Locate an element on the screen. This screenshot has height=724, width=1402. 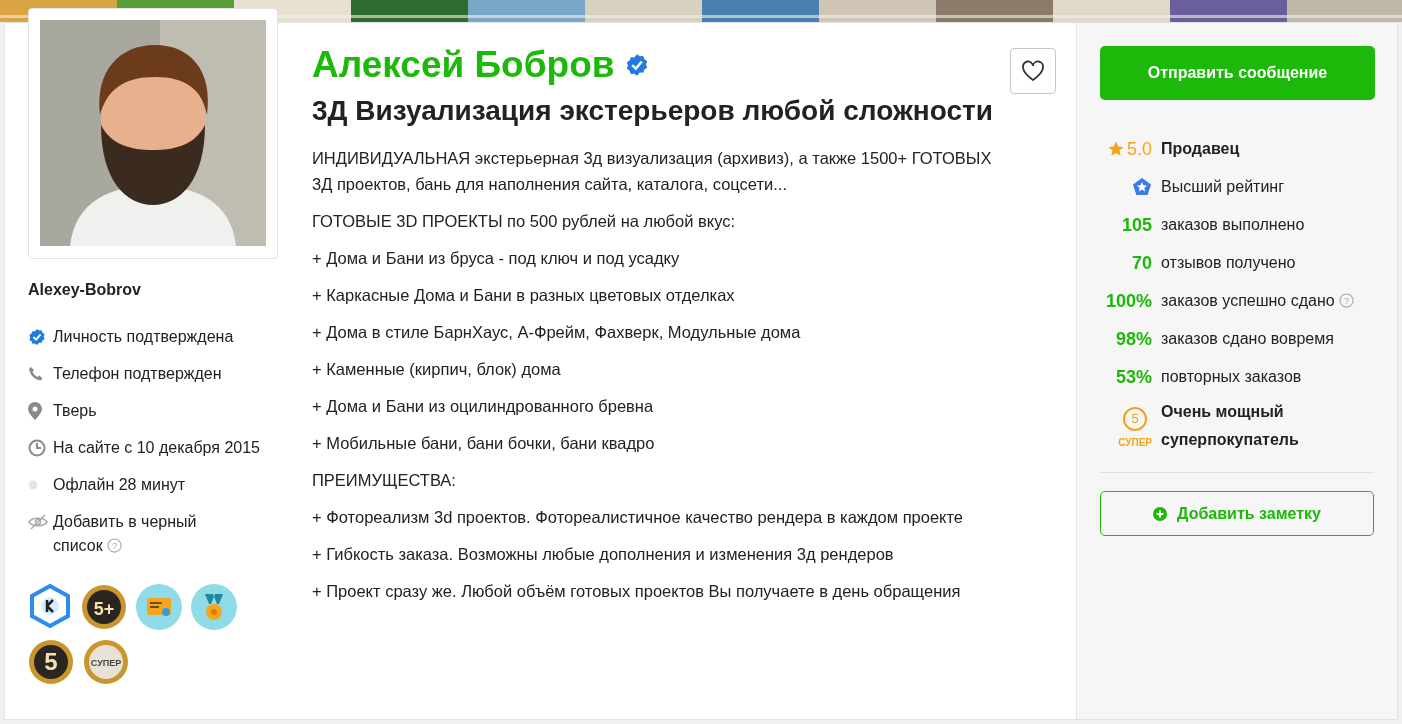
award-badge: 5 is located at coordinates (51, 662).